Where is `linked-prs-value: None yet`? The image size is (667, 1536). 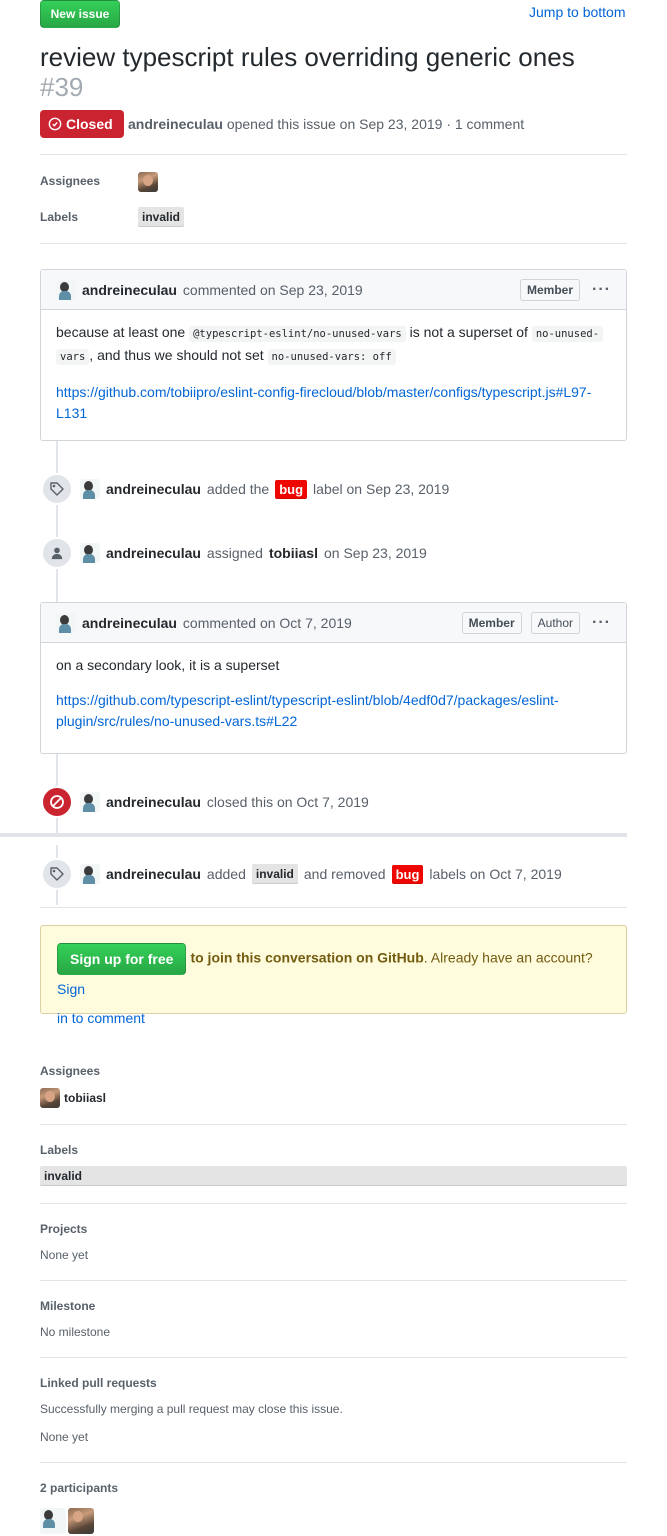 linked-prs-value: None yet is located at coordinates (64, 1437).